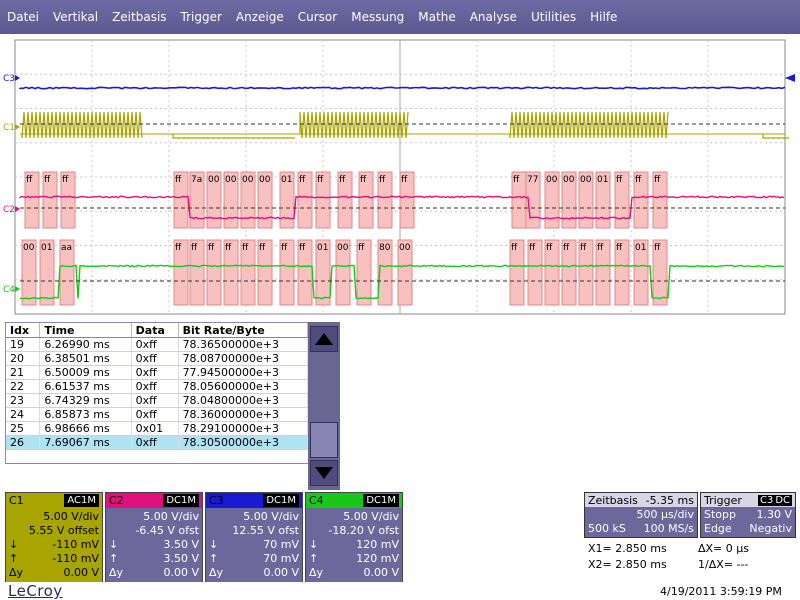  I want to click on menu-item-vertikal: Vertikal, so click(75, 17).